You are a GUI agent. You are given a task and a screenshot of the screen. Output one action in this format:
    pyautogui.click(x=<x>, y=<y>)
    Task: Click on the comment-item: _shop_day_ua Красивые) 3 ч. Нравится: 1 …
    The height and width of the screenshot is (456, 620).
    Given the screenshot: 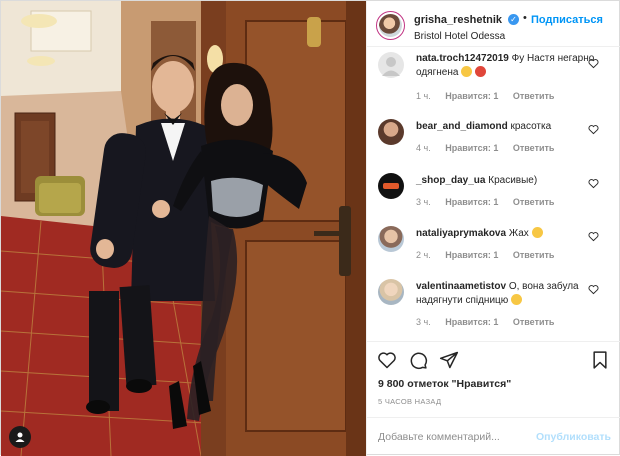 What is the action you would take?
    pyautogui.click(x=493, y=194)
    